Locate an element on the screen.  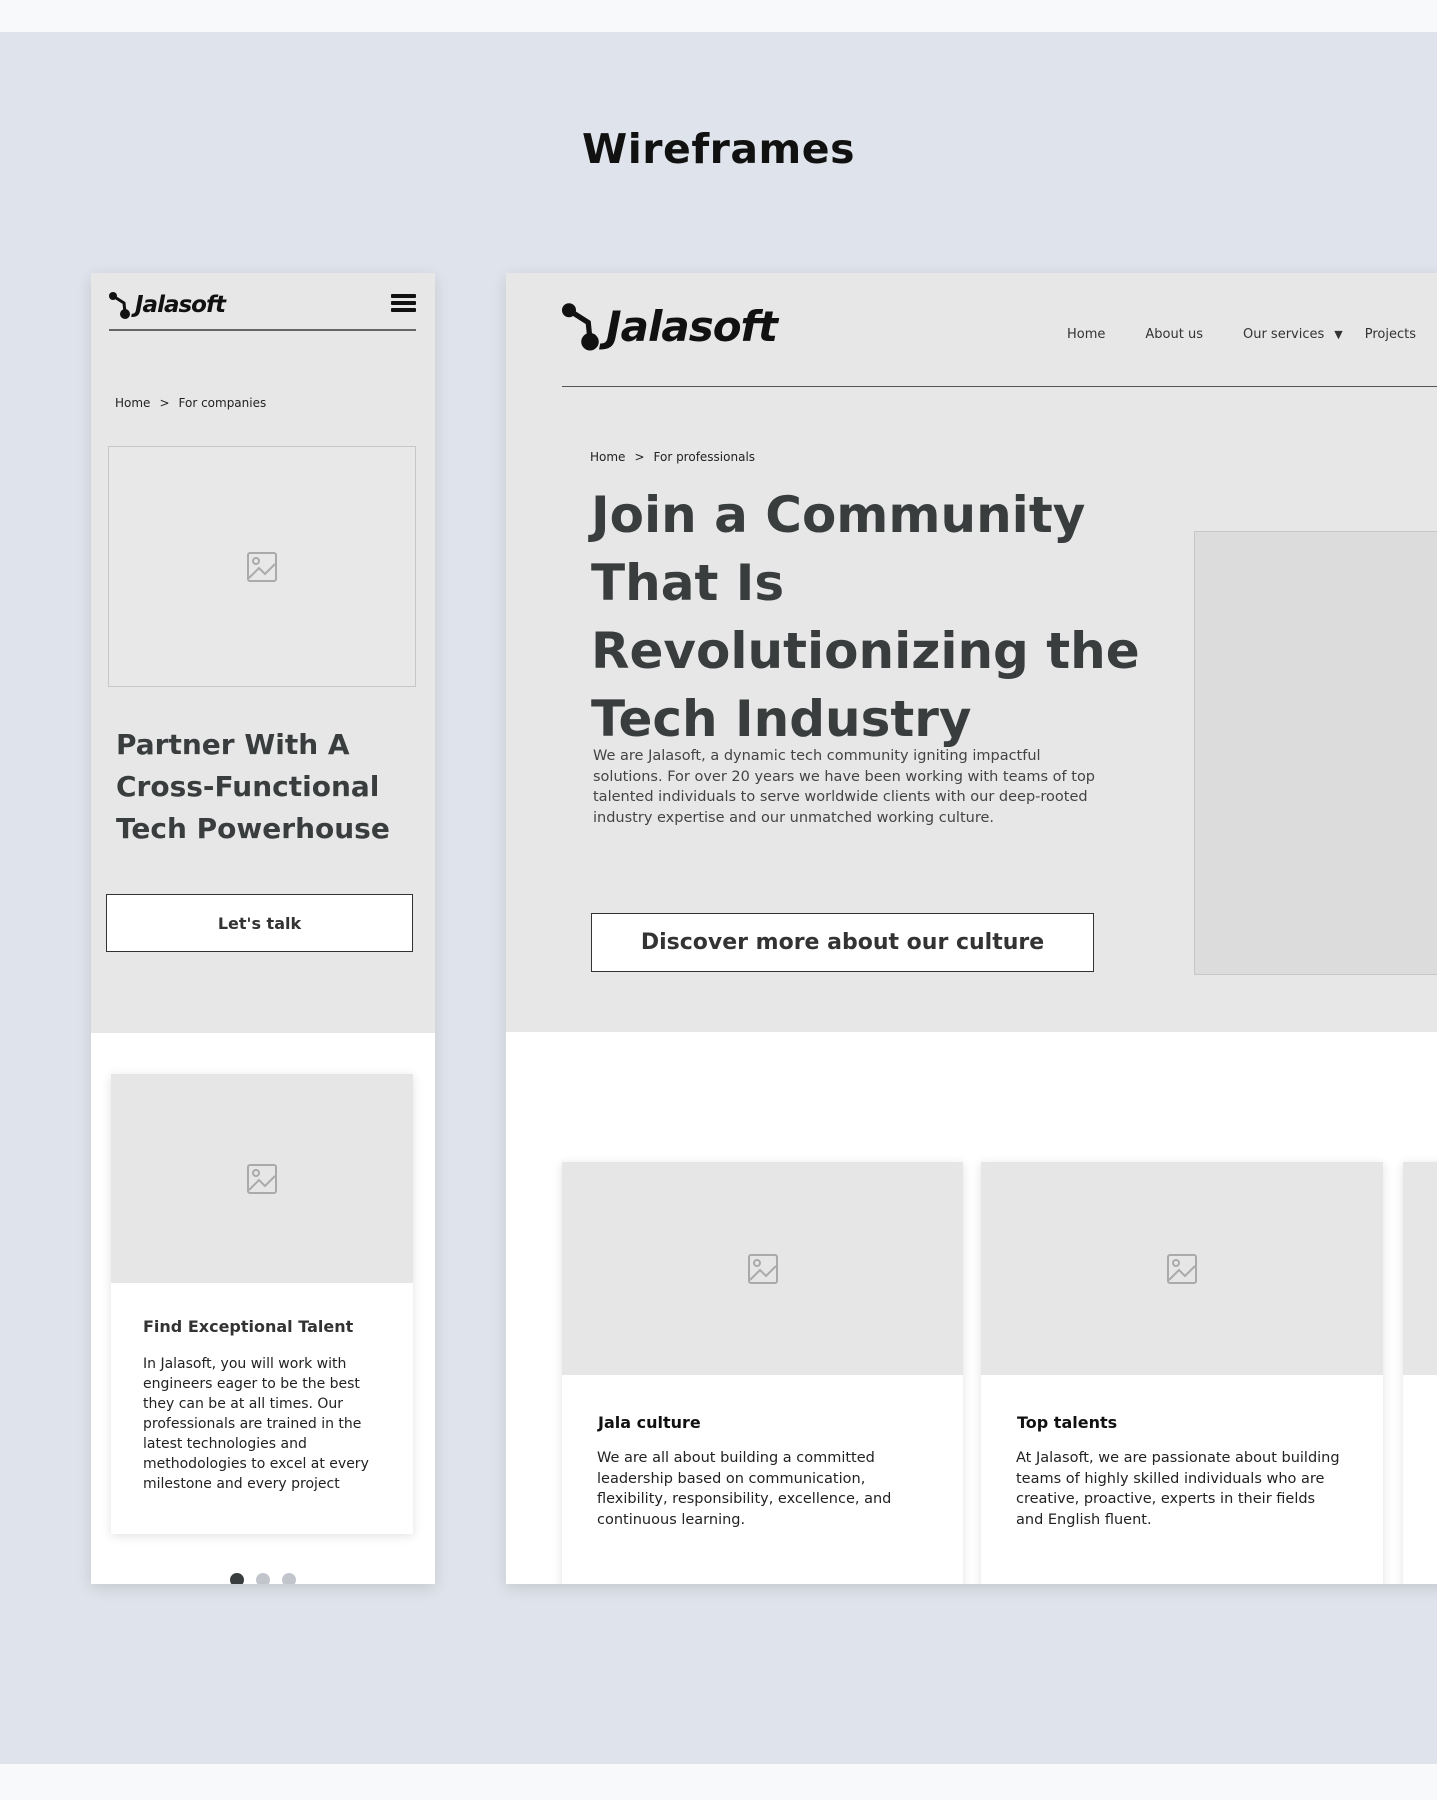
desktop-feature-card-3-partial is located at coordinates (1420, 1373).